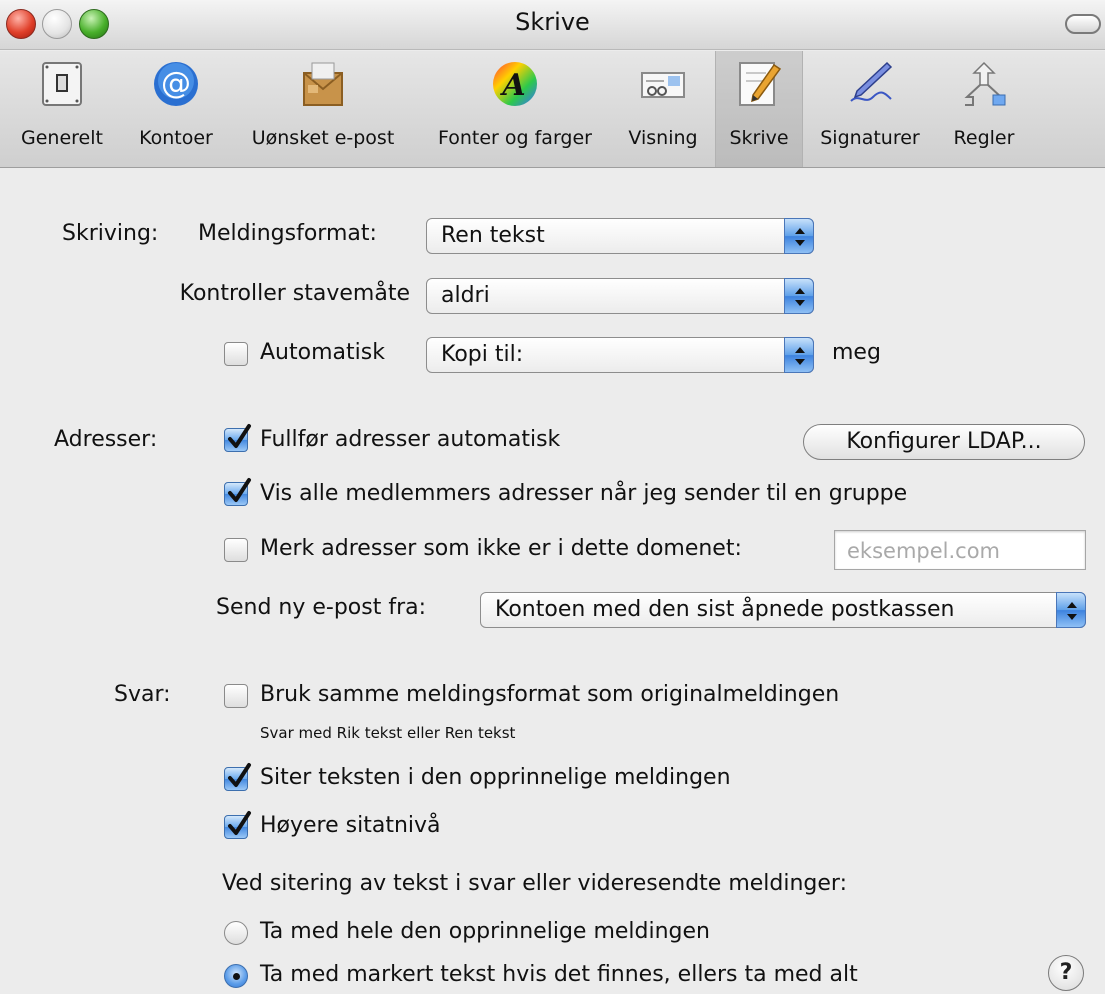 The height and width of the screenshot is (994, 1105). Describe the element at coordinates (856, 352) in the screenshot. I see `automatic-suffix-label: meg` at that location.